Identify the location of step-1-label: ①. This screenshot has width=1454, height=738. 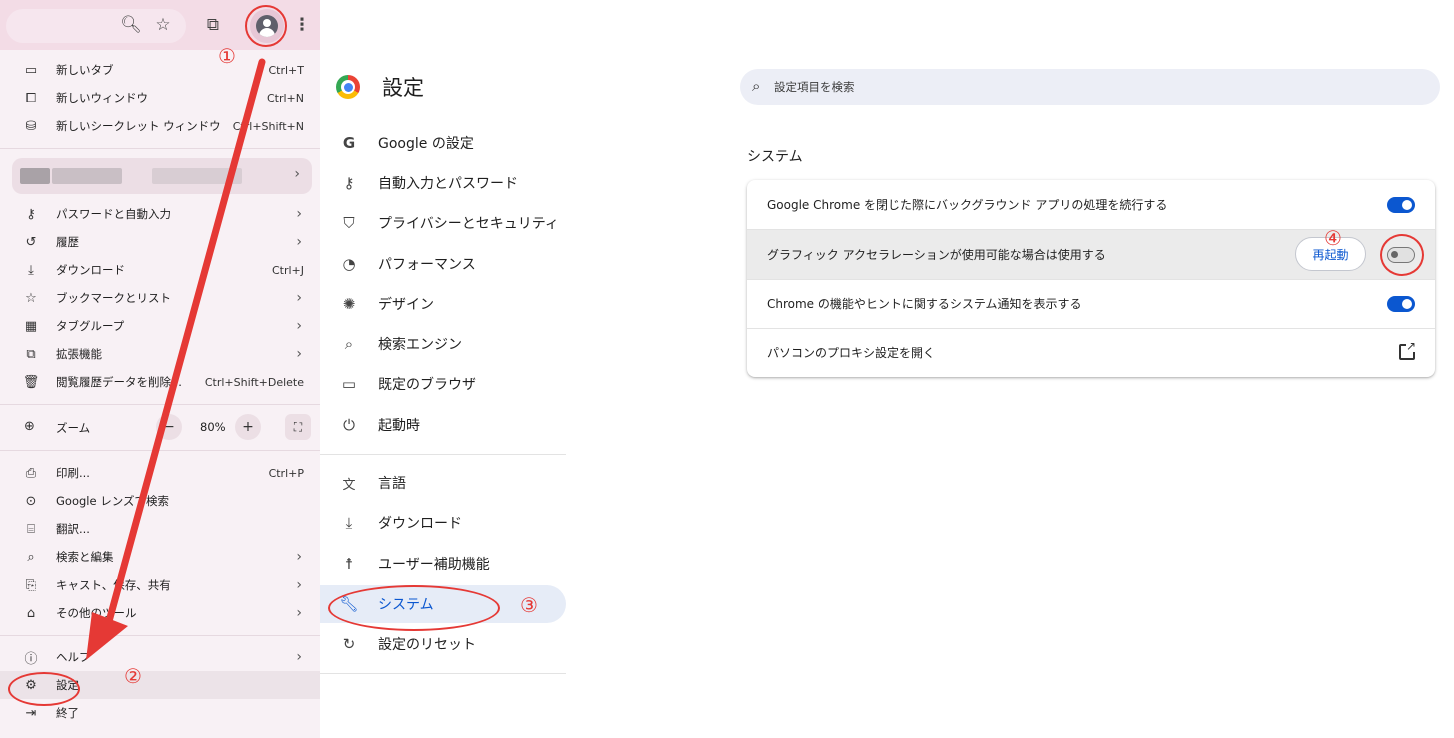
(227, 56).